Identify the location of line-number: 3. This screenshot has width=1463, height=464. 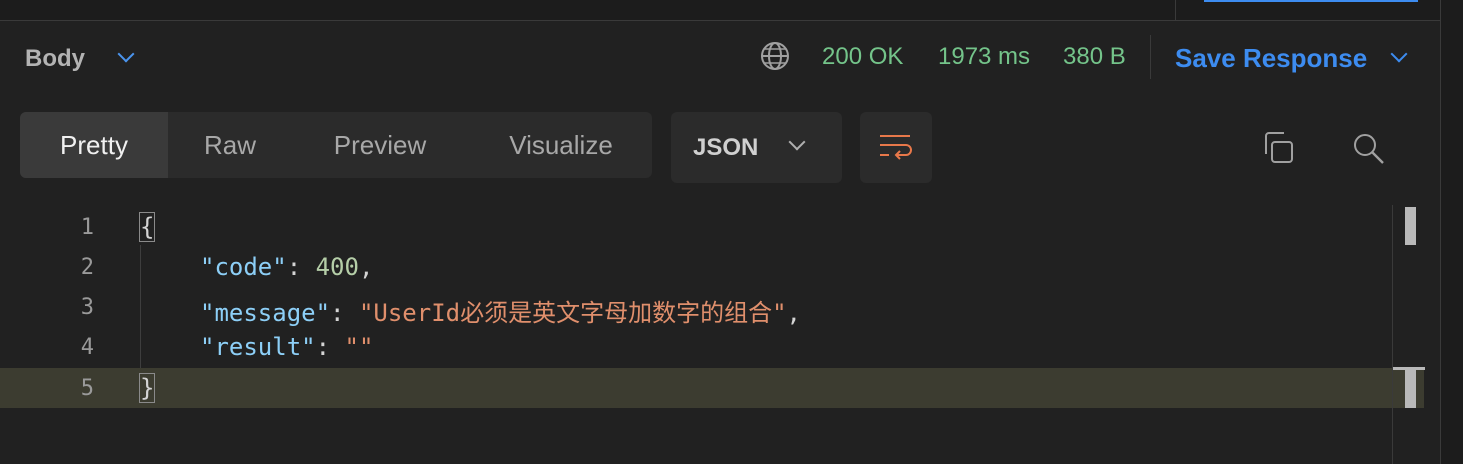
(87, 307).